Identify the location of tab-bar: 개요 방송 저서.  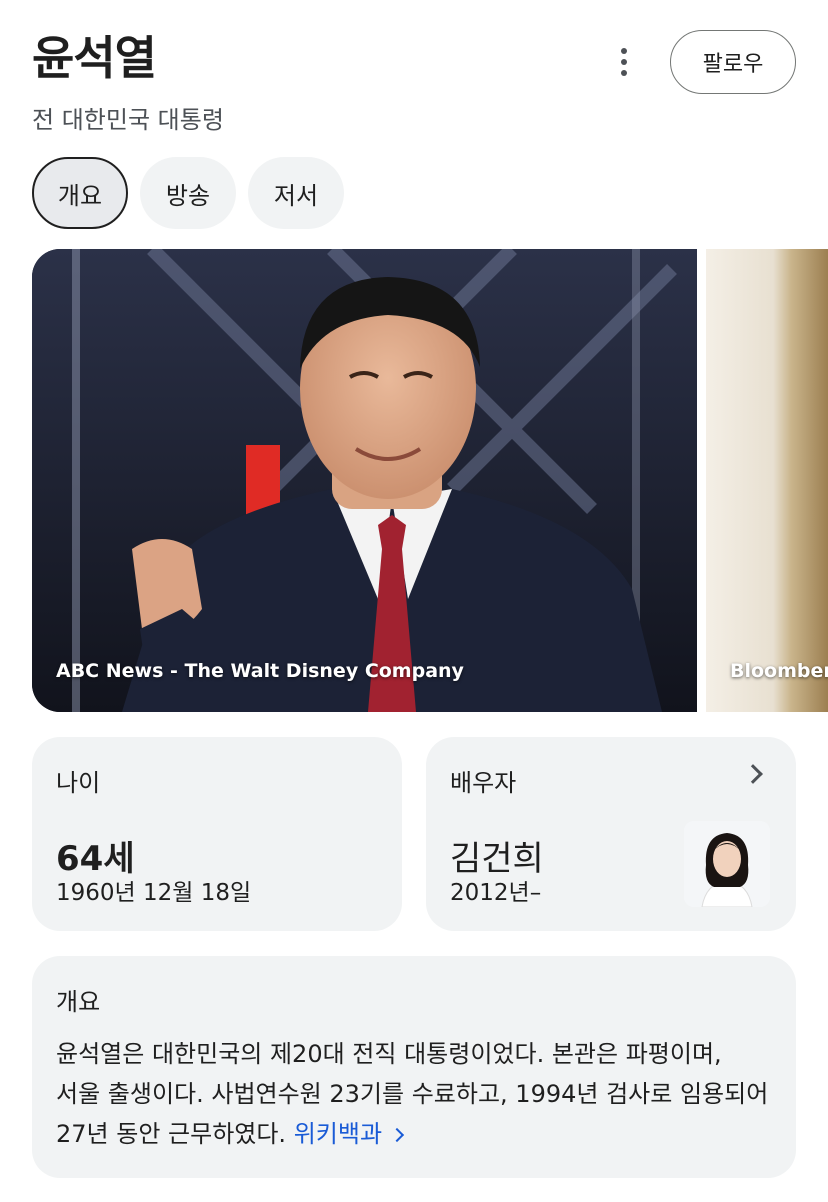
(188, 193).